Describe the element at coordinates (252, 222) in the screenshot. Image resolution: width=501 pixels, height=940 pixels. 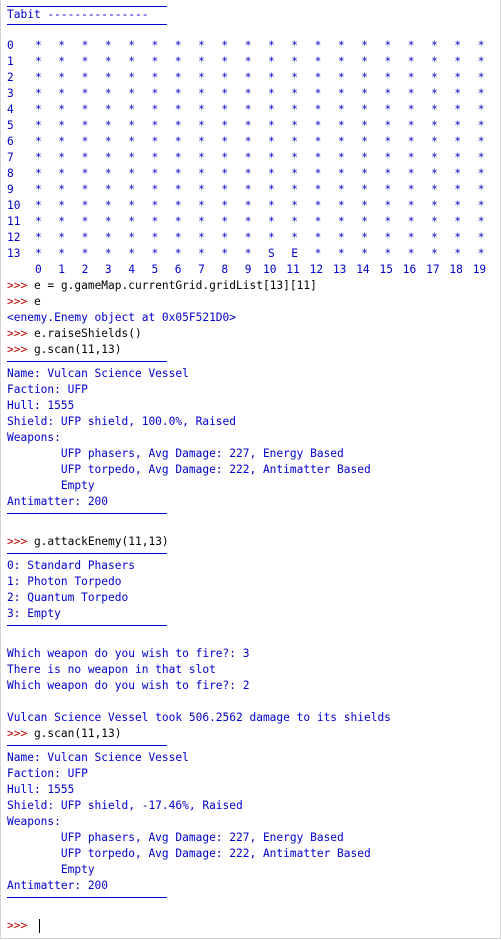
I see `grid-row: 11 * * * * * * * * * * * * * * * * * * * *` at that location.